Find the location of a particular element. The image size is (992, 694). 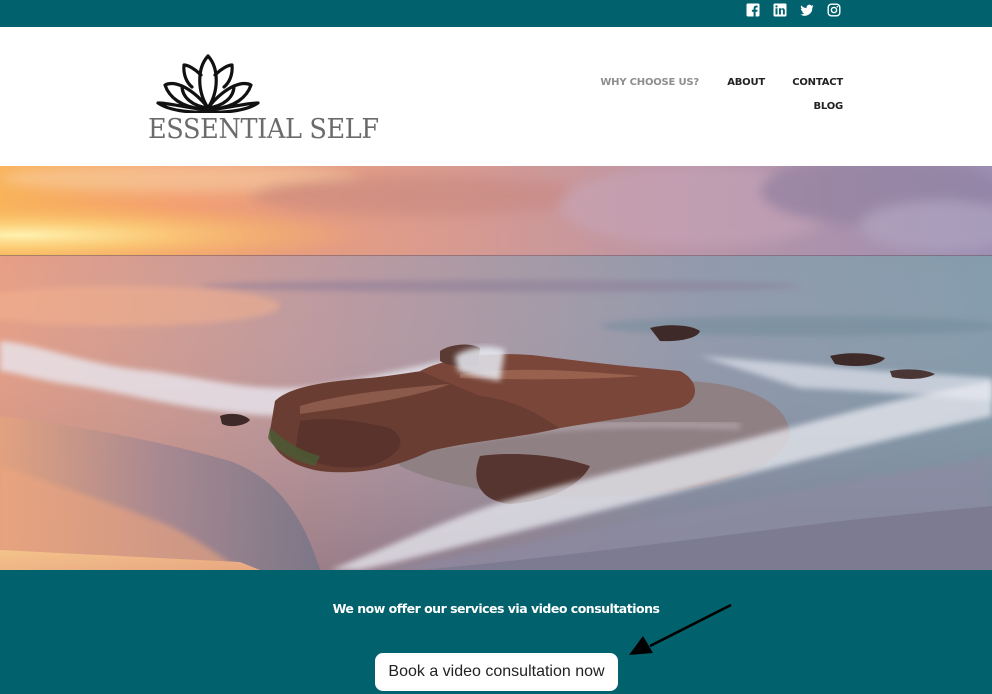

logo-text: ESSENTIAL SELF is located at coordinates (263, 129).